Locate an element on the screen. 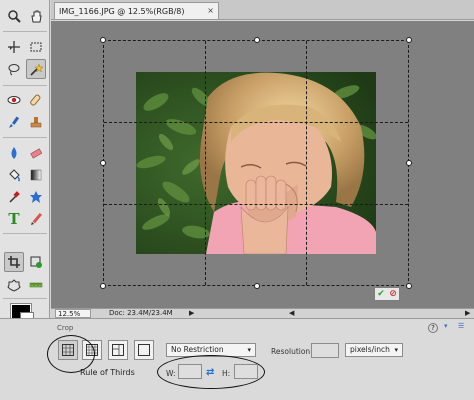  crop-handle-top-right is located at coordinates (409, 40).